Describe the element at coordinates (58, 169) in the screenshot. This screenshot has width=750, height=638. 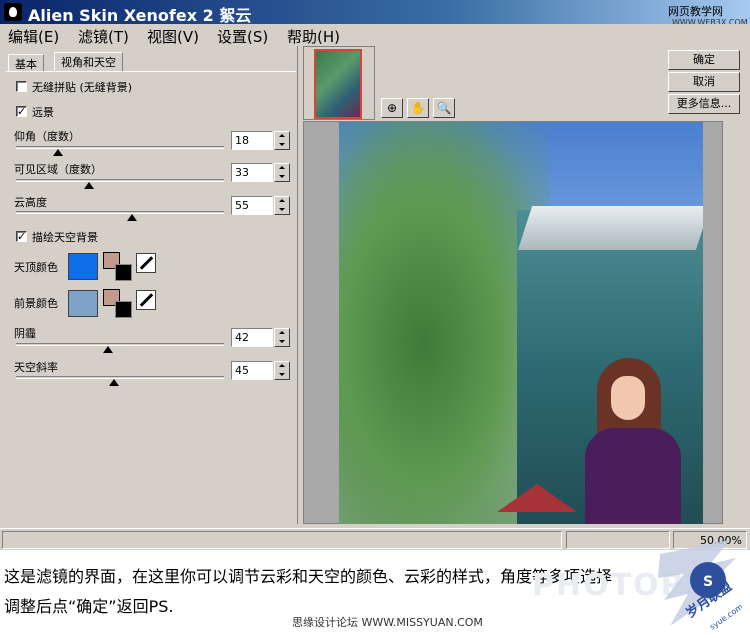
I see `visible-area-label: 可见区域（度数）` at that location.